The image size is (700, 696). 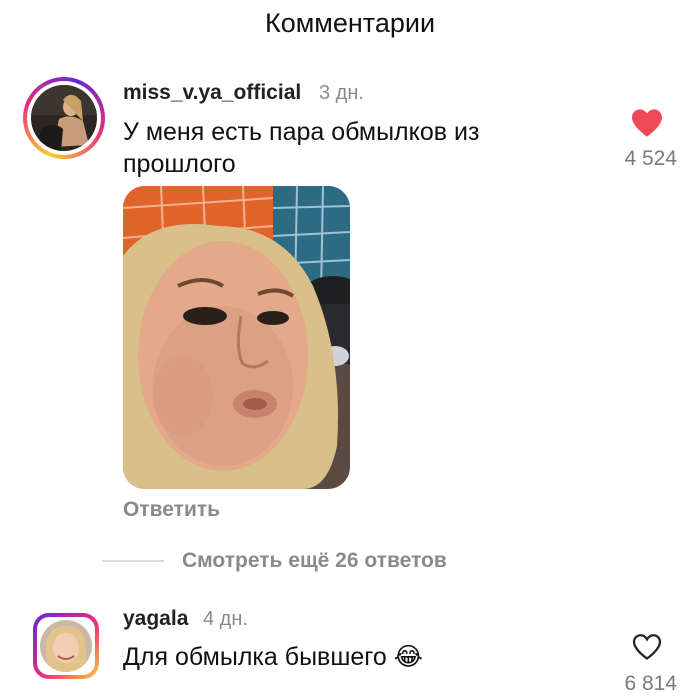 I want to click on comments-header: Комментарии, so click(x=350, y=25).